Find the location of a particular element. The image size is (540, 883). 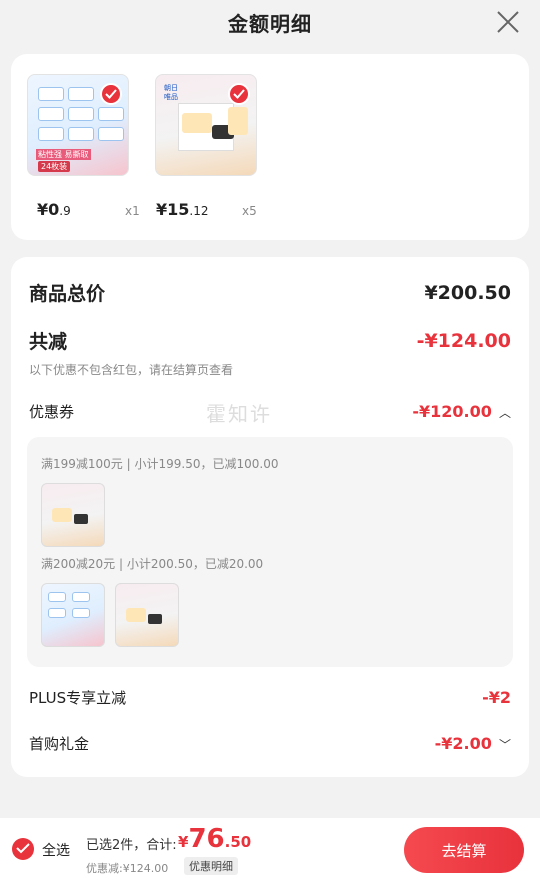

first-purchase-value: -¥2.00 is located at coordinates (463, 743).